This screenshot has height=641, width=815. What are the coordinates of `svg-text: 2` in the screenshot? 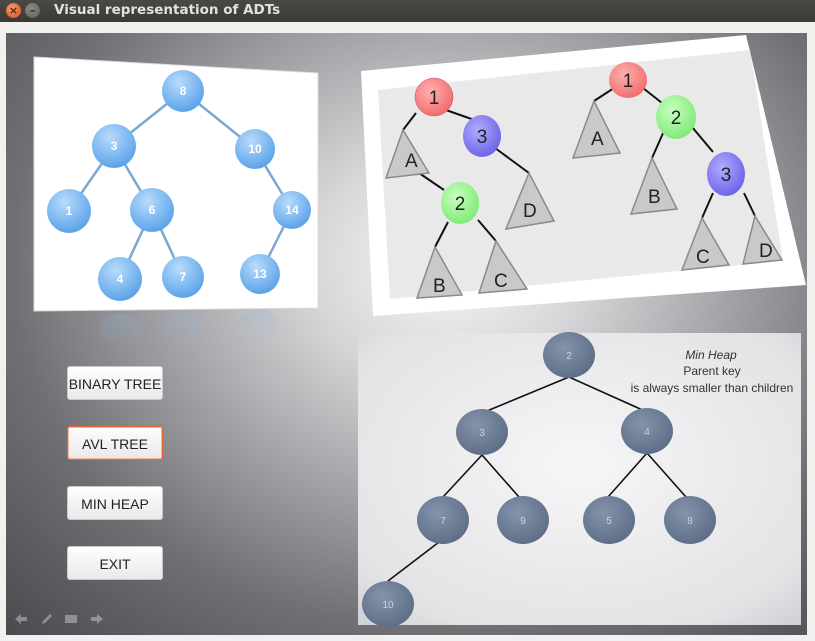 It's located at (569, 356).